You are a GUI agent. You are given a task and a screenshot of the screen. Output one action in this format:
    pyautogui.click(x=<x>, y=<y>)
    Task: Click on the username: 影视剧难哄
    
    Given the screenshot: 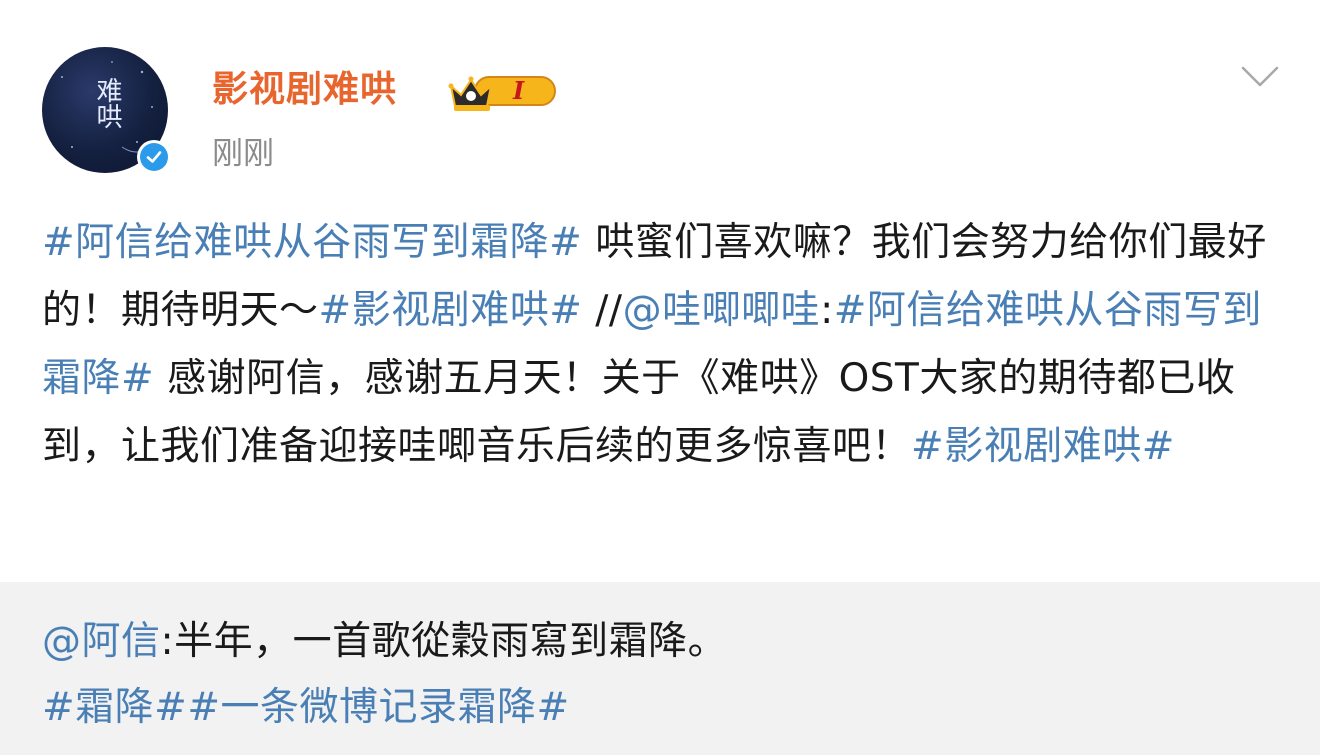 What is the action you would take?
    pyautogui.click(x=304, y=90)
    